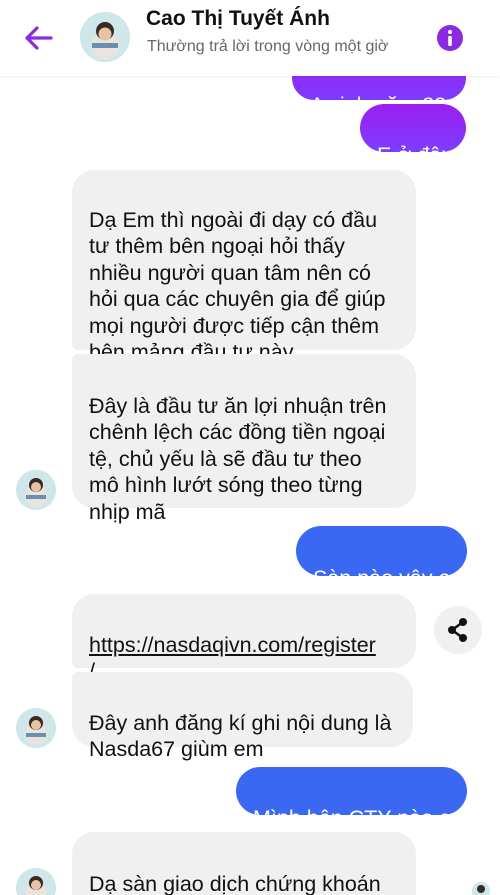  I want to click on arrow-left-icon, so click(39, 38).